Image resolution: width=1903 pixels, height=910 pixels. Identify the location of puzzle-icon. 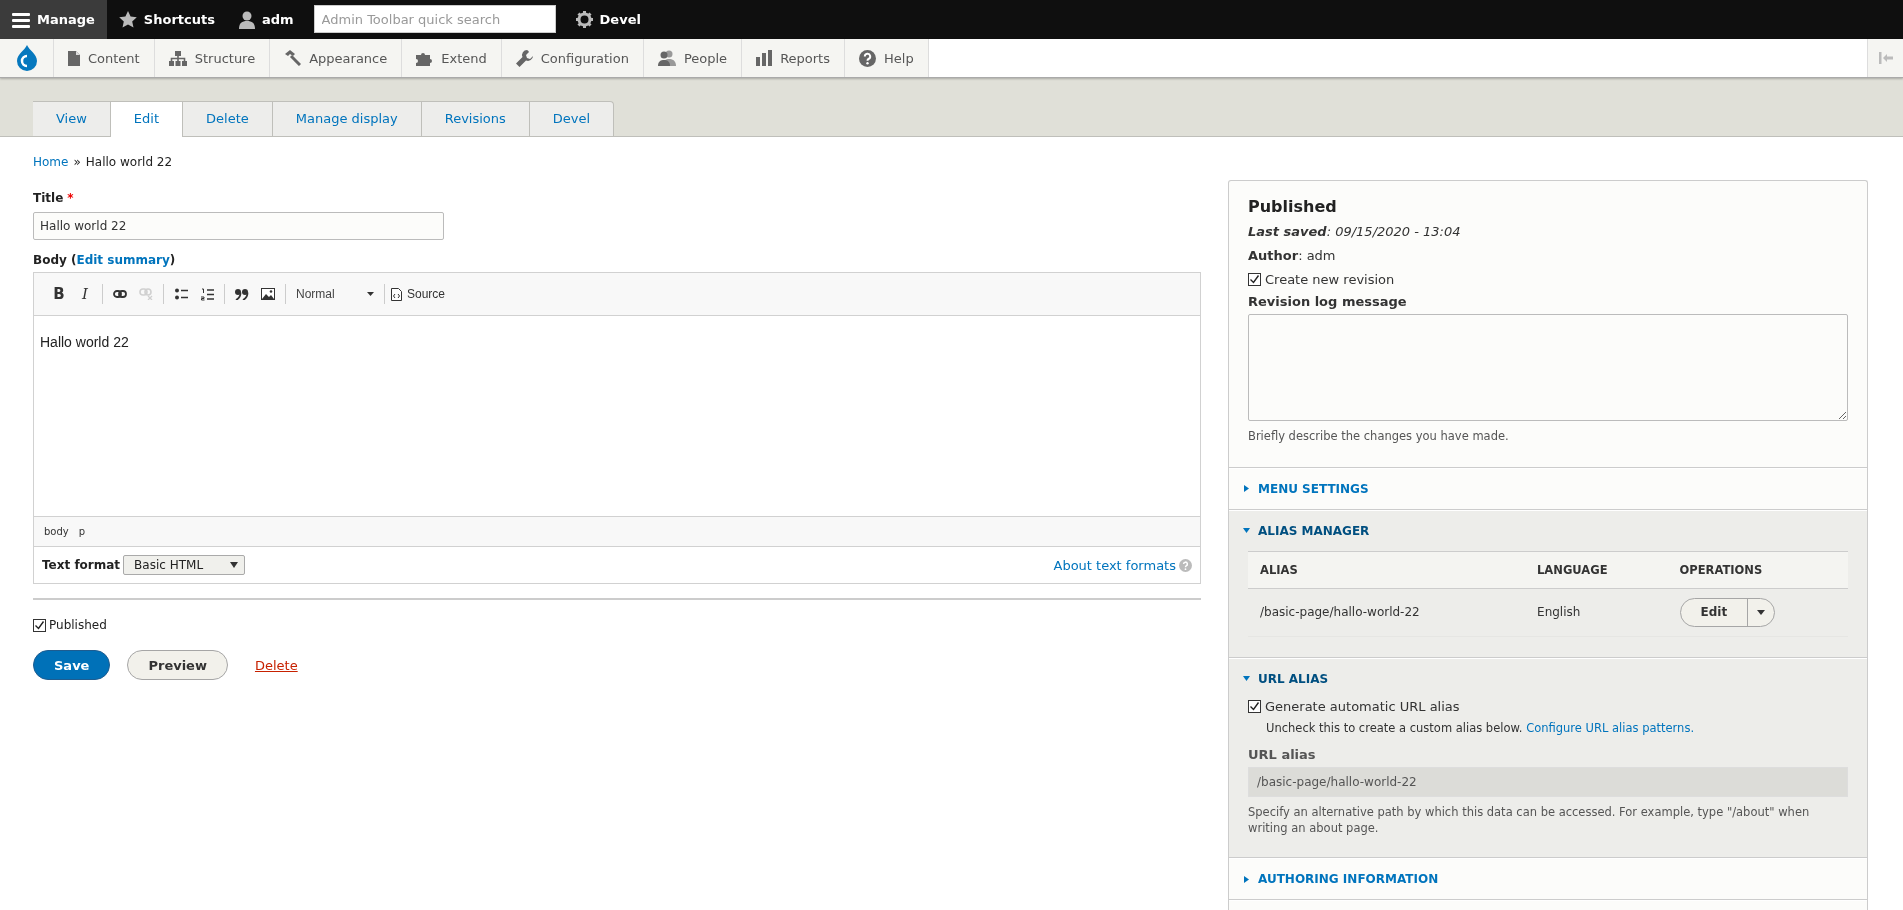
(425, 58).